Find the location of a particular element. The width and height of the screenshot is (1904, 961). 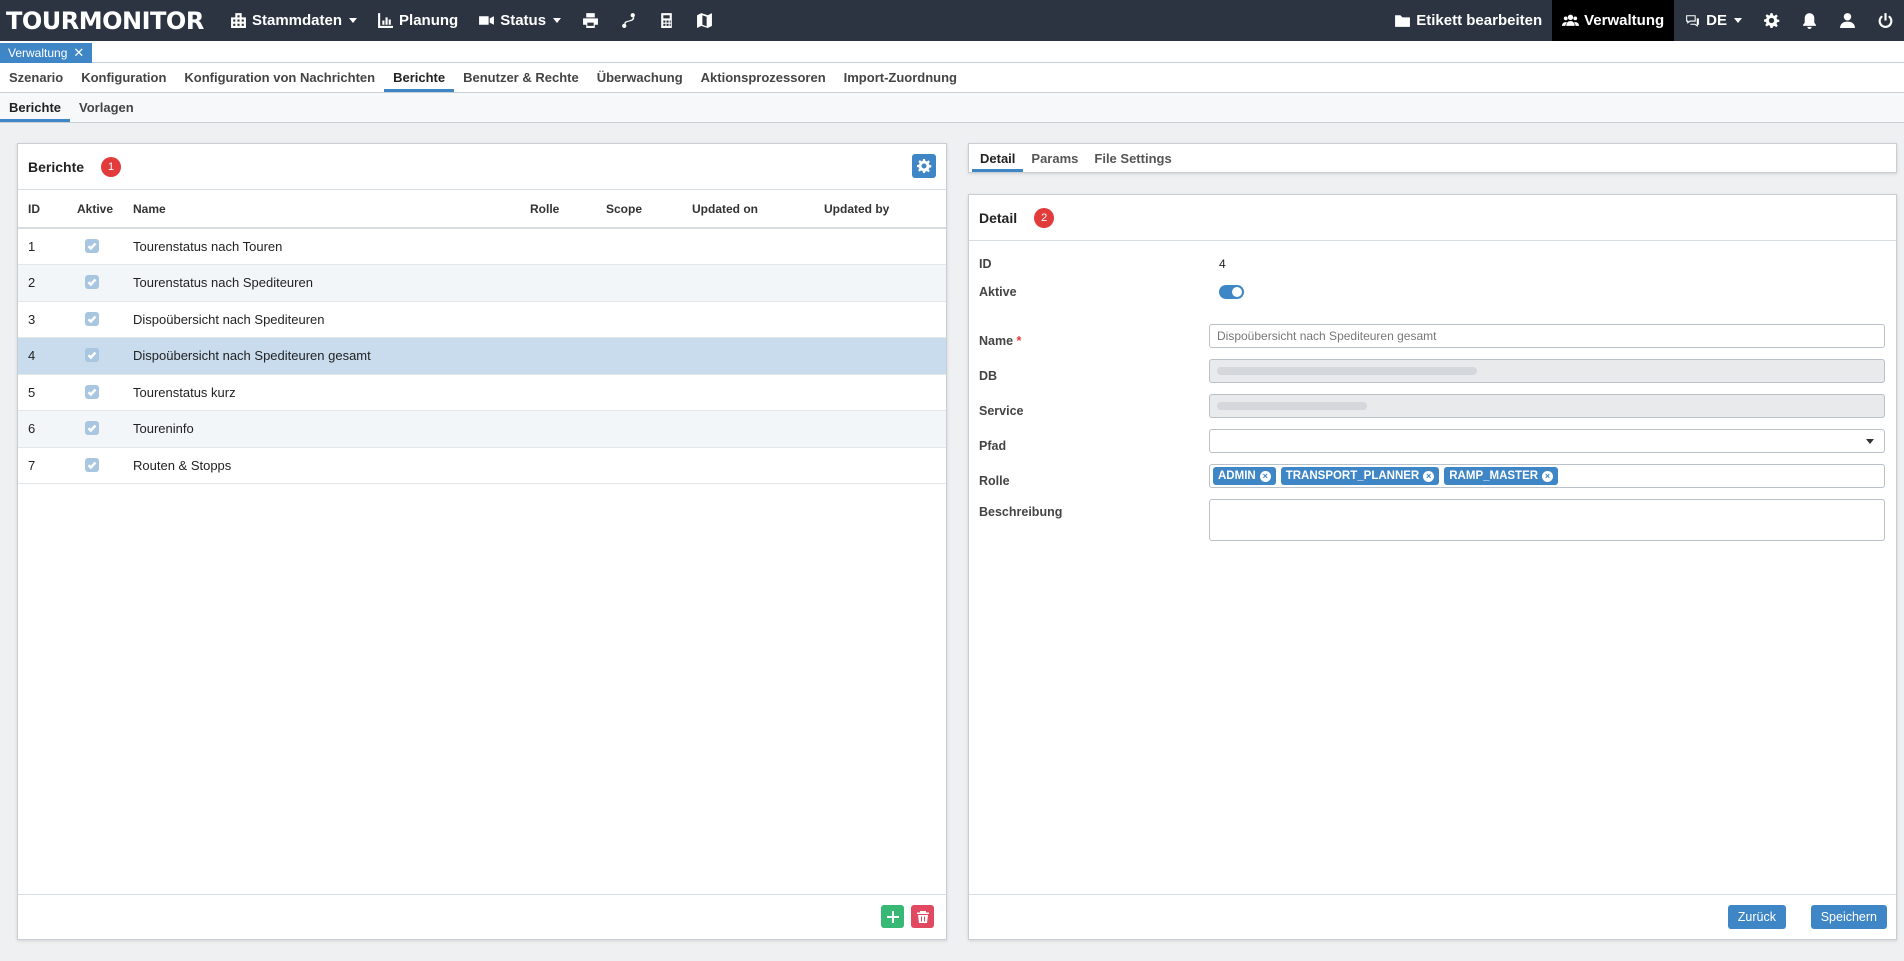

column-header-updated-by: Updated by is located at coordinates (880, 209).